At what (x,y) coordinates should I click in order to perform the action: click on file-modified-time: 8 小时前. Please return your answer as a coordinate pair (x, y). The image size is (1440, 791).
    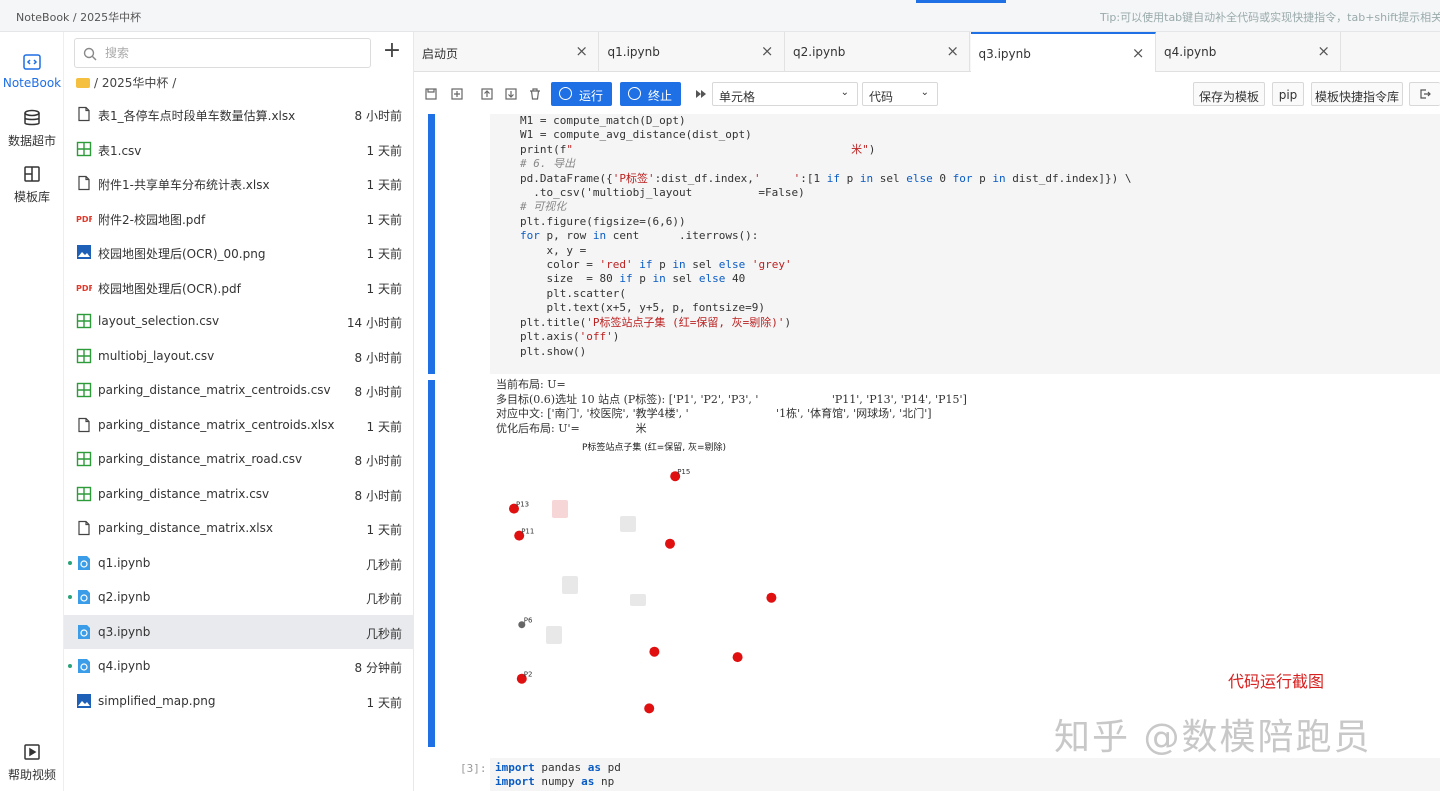
    Looking at the image, I should click on (378, 495).